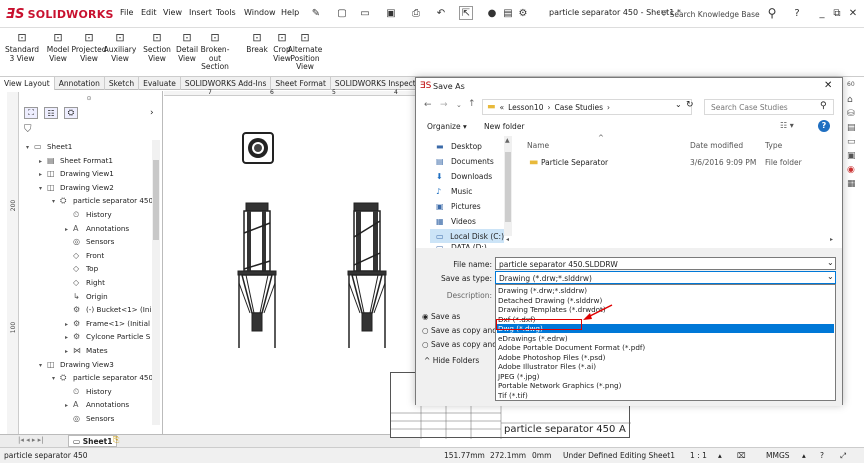 The width and height of the screenshot is (864, 463). What do you see at coordinates (226, 83) in the screenshot?
I see `tab-solidworks-add-ins: SOLIDWORKS Add-Ins` at bounding box center [226, 83].